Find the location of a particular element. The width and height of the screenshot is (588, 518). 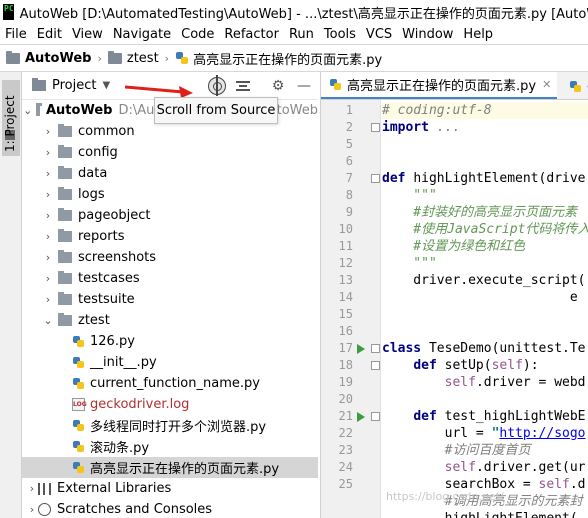

tooltip: Scroll from Source is located at coordinates (216, 110).